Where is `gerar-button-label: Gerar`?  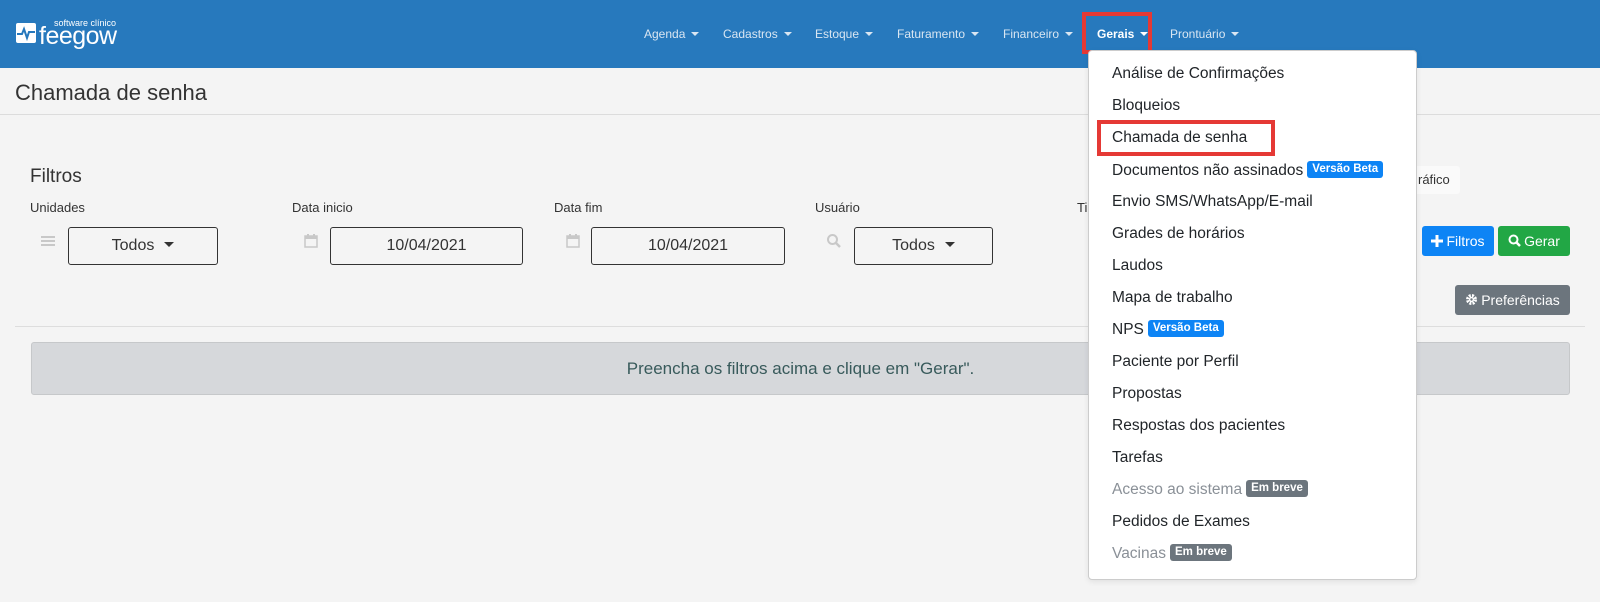
gerar-button-label: Gerar is located at coordinates (1542, 241).